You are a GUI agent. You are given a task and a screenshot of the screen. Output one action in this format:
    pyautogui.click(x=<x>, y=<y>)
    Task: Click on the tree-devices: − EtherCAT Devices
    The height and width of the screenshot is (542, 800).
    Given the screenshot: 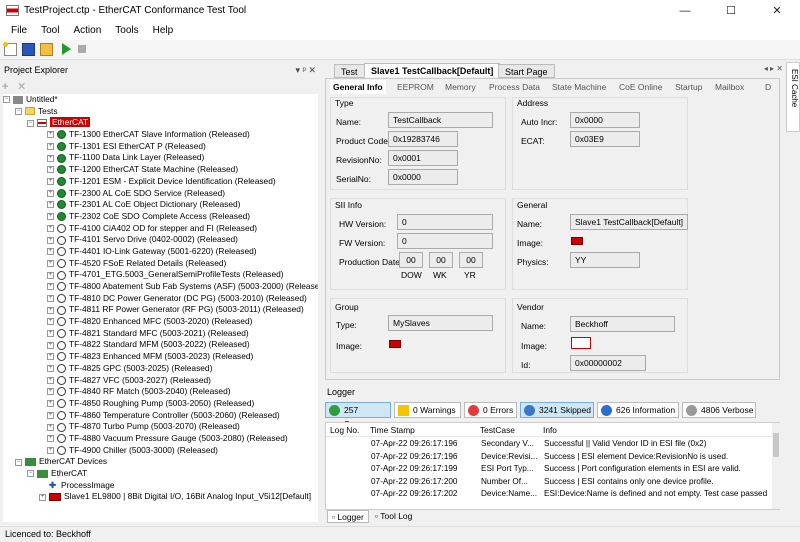 What is the action you would take?
    pyautogui.click(x=160, y=462)
    